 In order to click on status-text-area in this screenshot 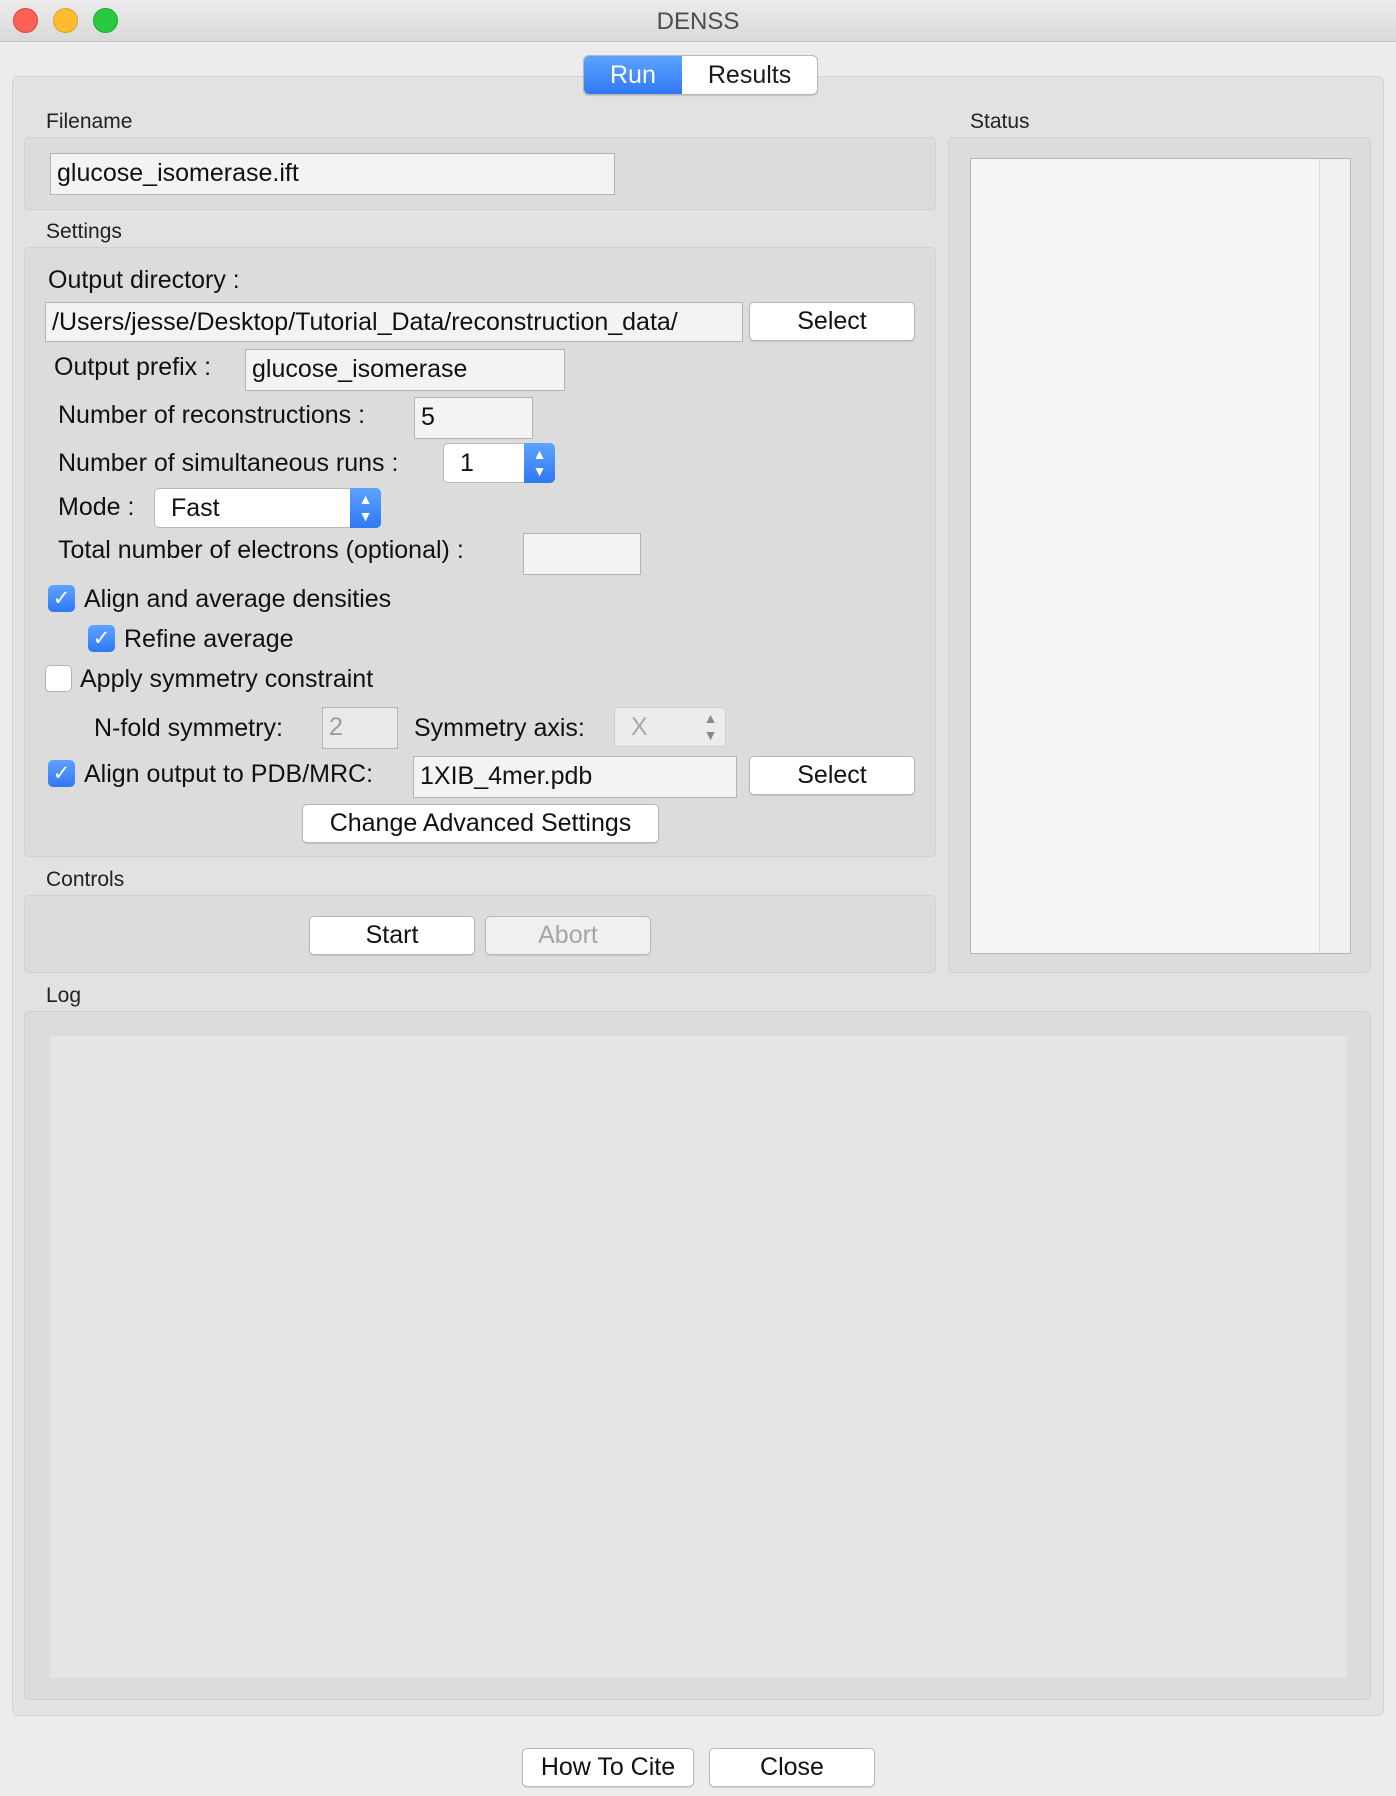, I will do `click(1160, 556)`.